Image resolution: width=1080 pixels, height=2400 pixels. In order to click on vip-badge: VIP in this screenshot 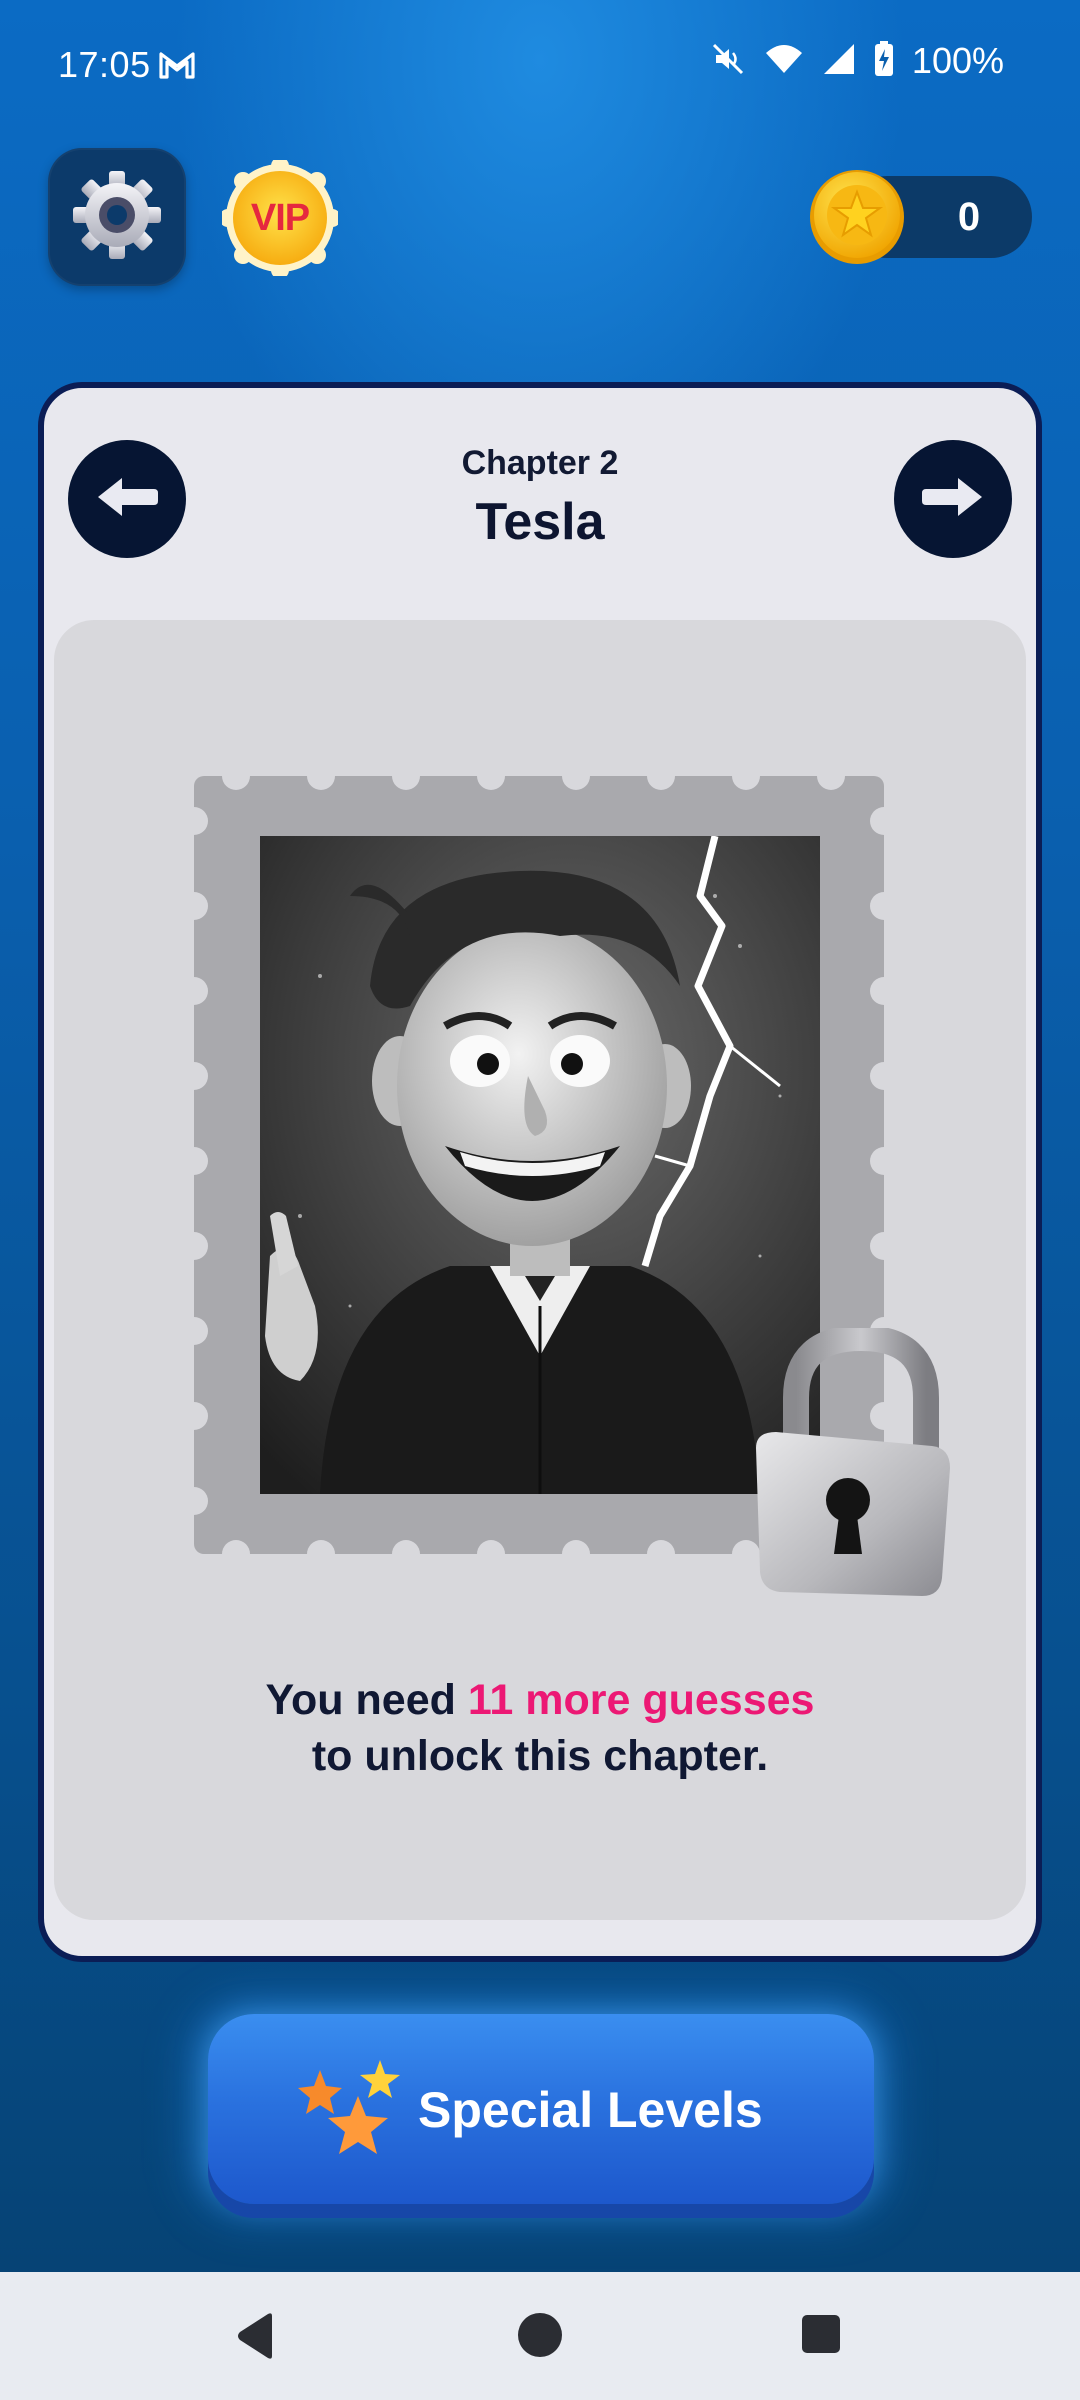, I will do `click(280, 218)`.